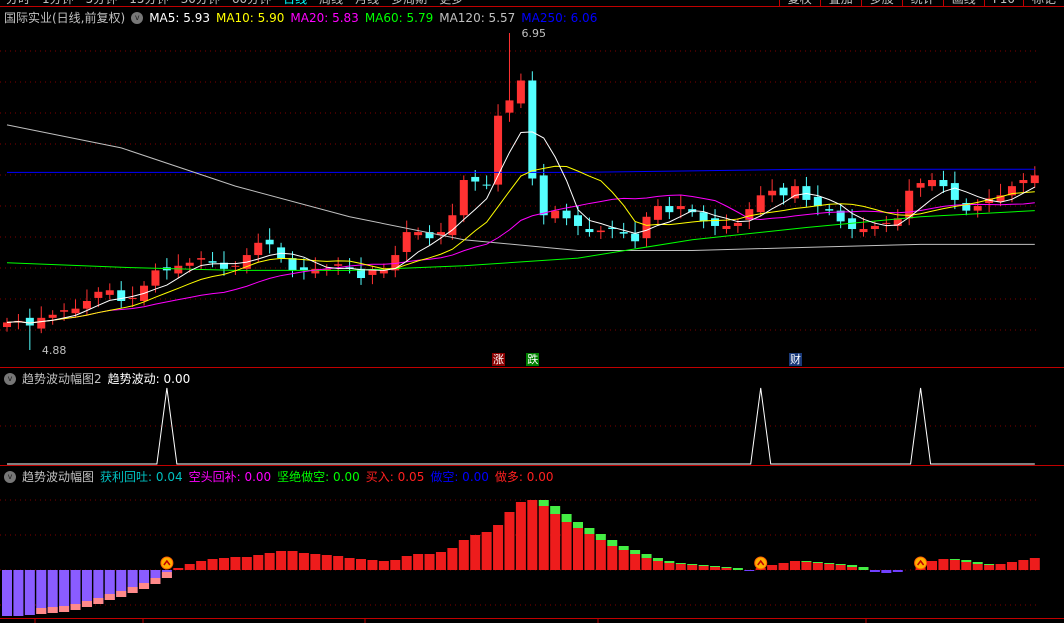 The height and width of the screenshot is (623, 1064). What do you see at coordinates (795, 359) in the screenshot?
I see `event-tag: 财` at bounding box center [795, 359].